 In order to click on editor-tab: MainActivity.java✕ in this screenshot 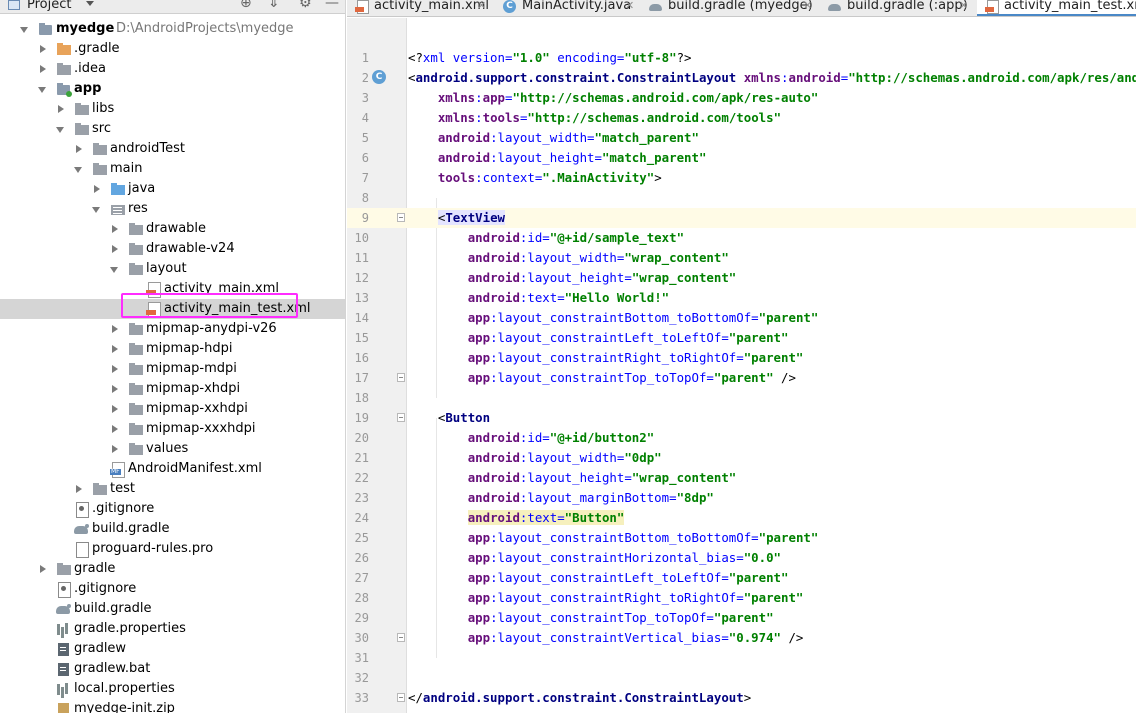, I will do `click(566, 8)`.